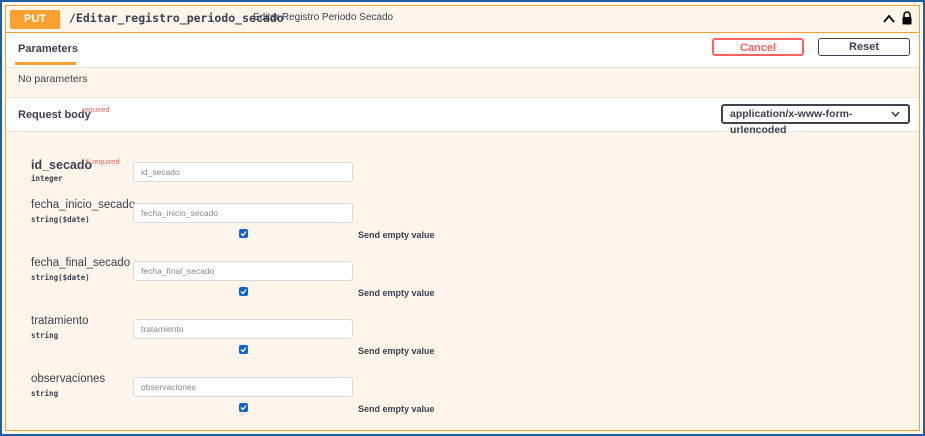  What do you see at coordinates (68, 379) in the screenshot?
I see `field-name-observaciones: observaciones` at bounding box center [68, 379].